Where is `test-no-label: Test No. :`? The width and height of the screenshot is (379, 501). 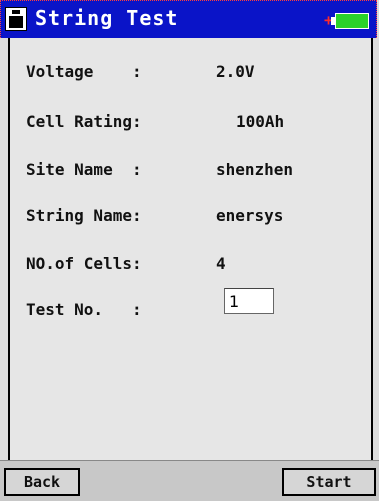
test-no-label: Test No. : is located at coordinates (84, 309).